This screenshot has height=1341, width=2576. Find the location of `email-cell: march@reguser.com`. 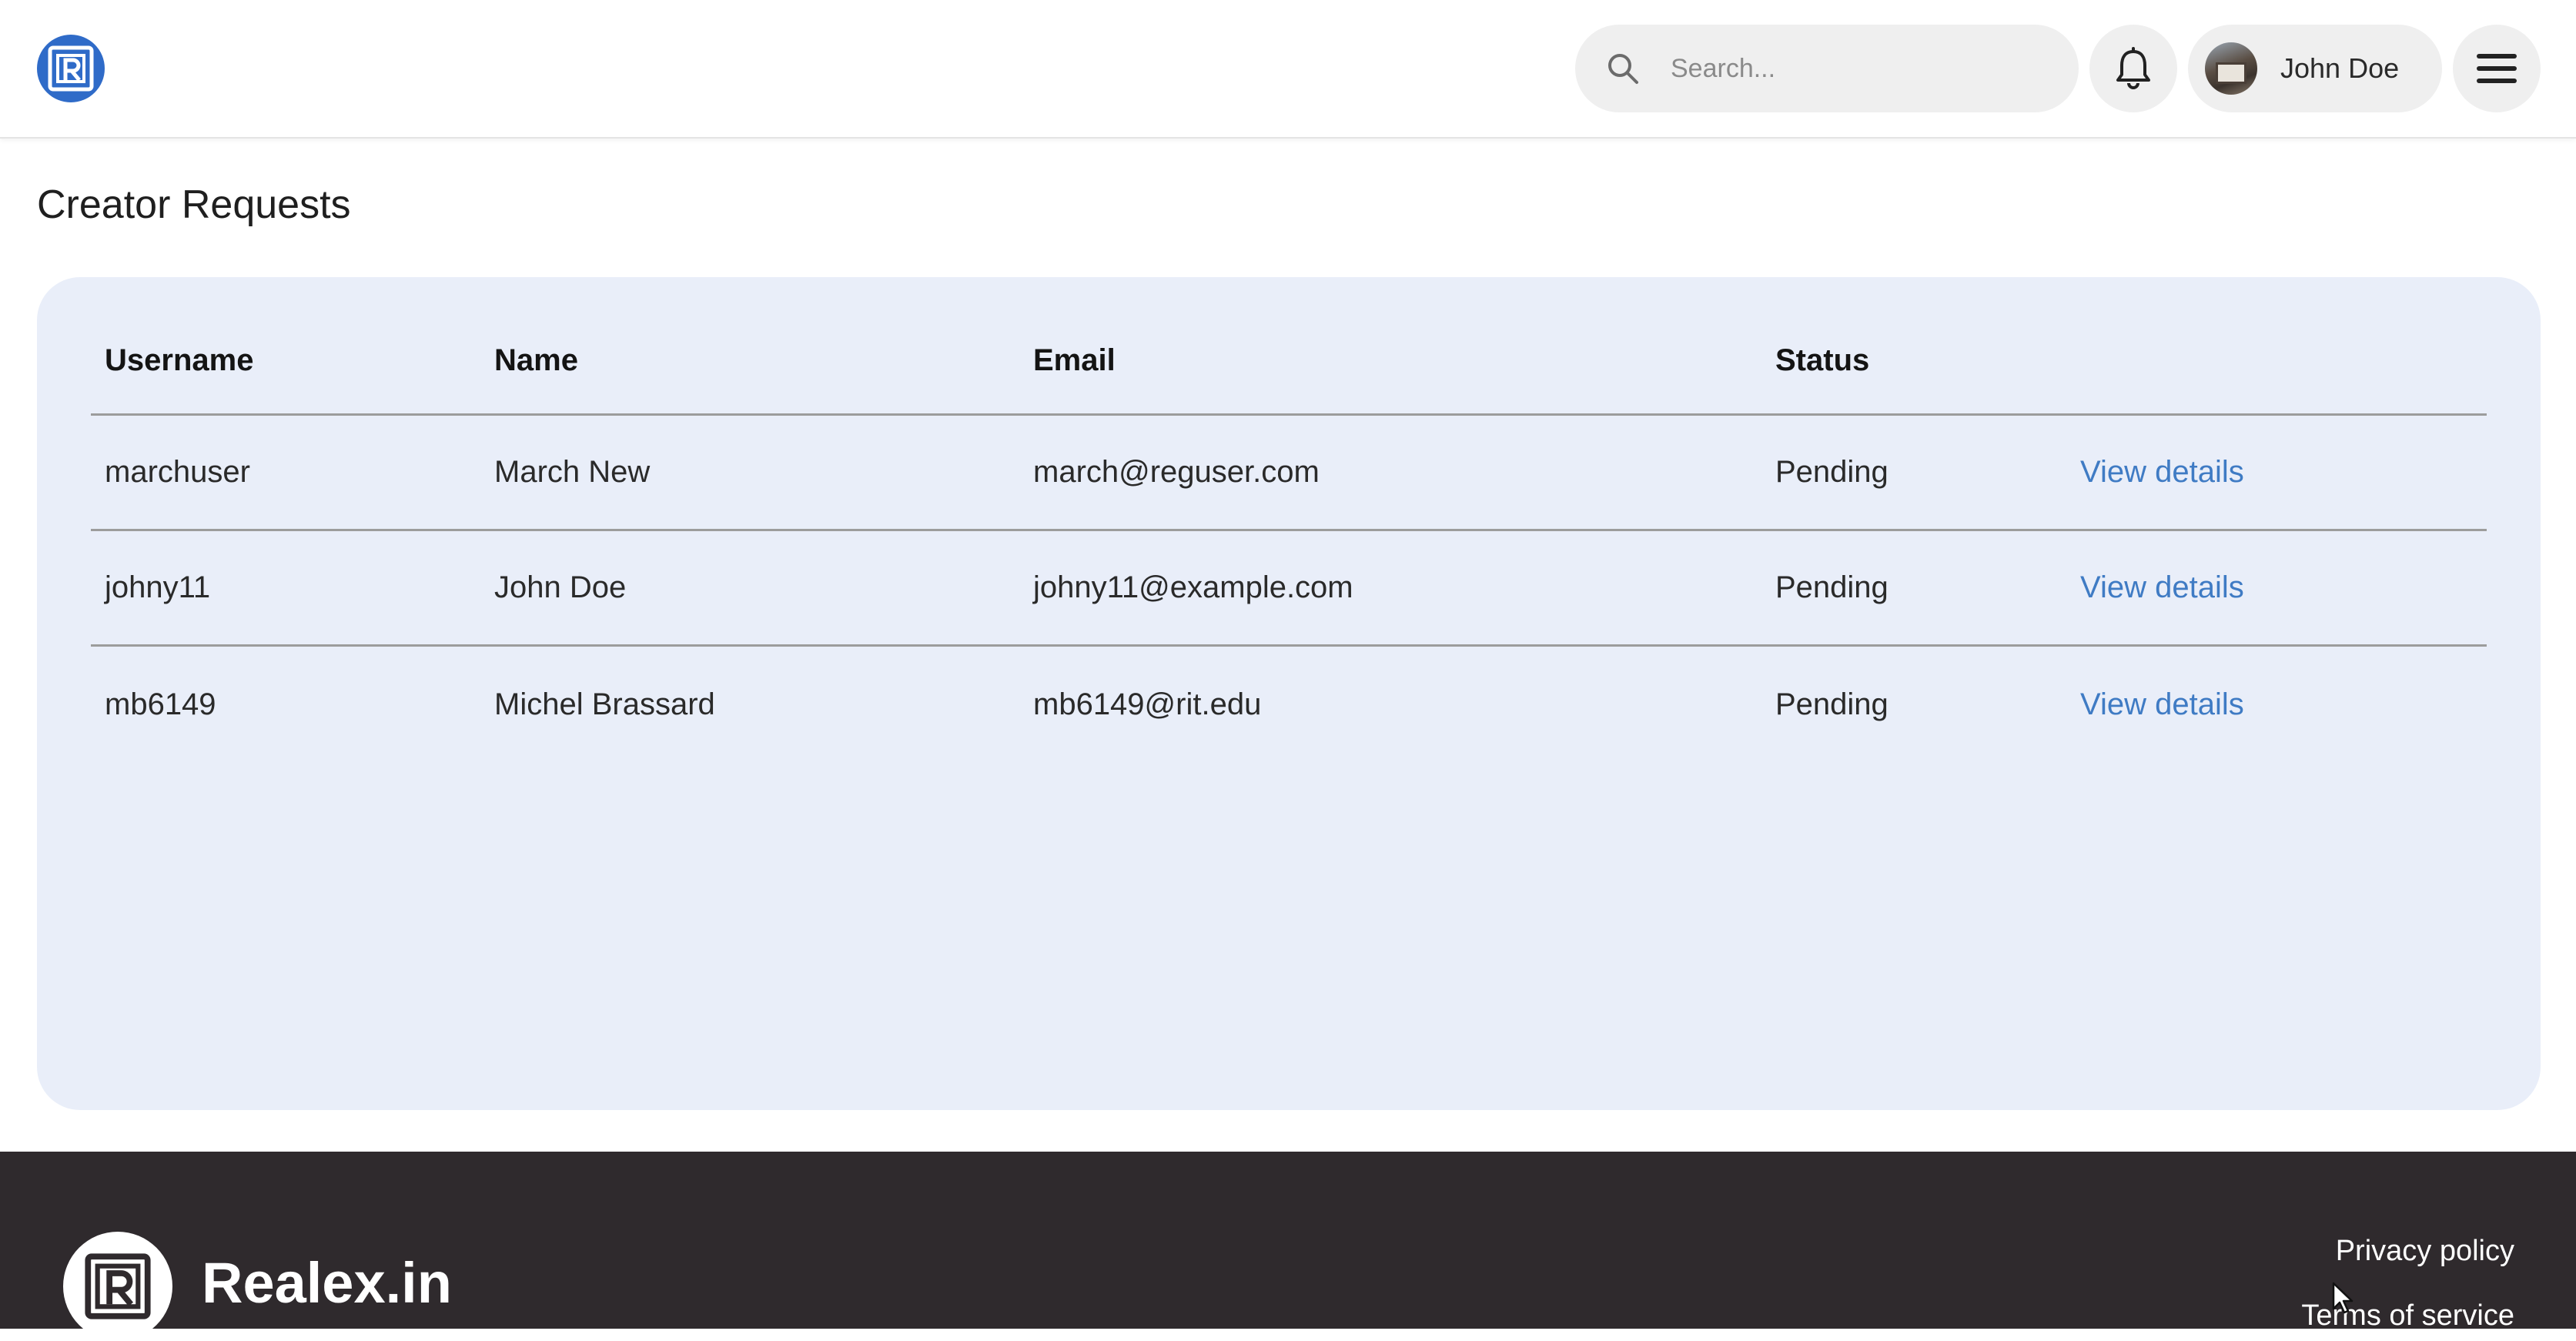

email-cell: march@reguser.com is located at coordinates (1176, 472).